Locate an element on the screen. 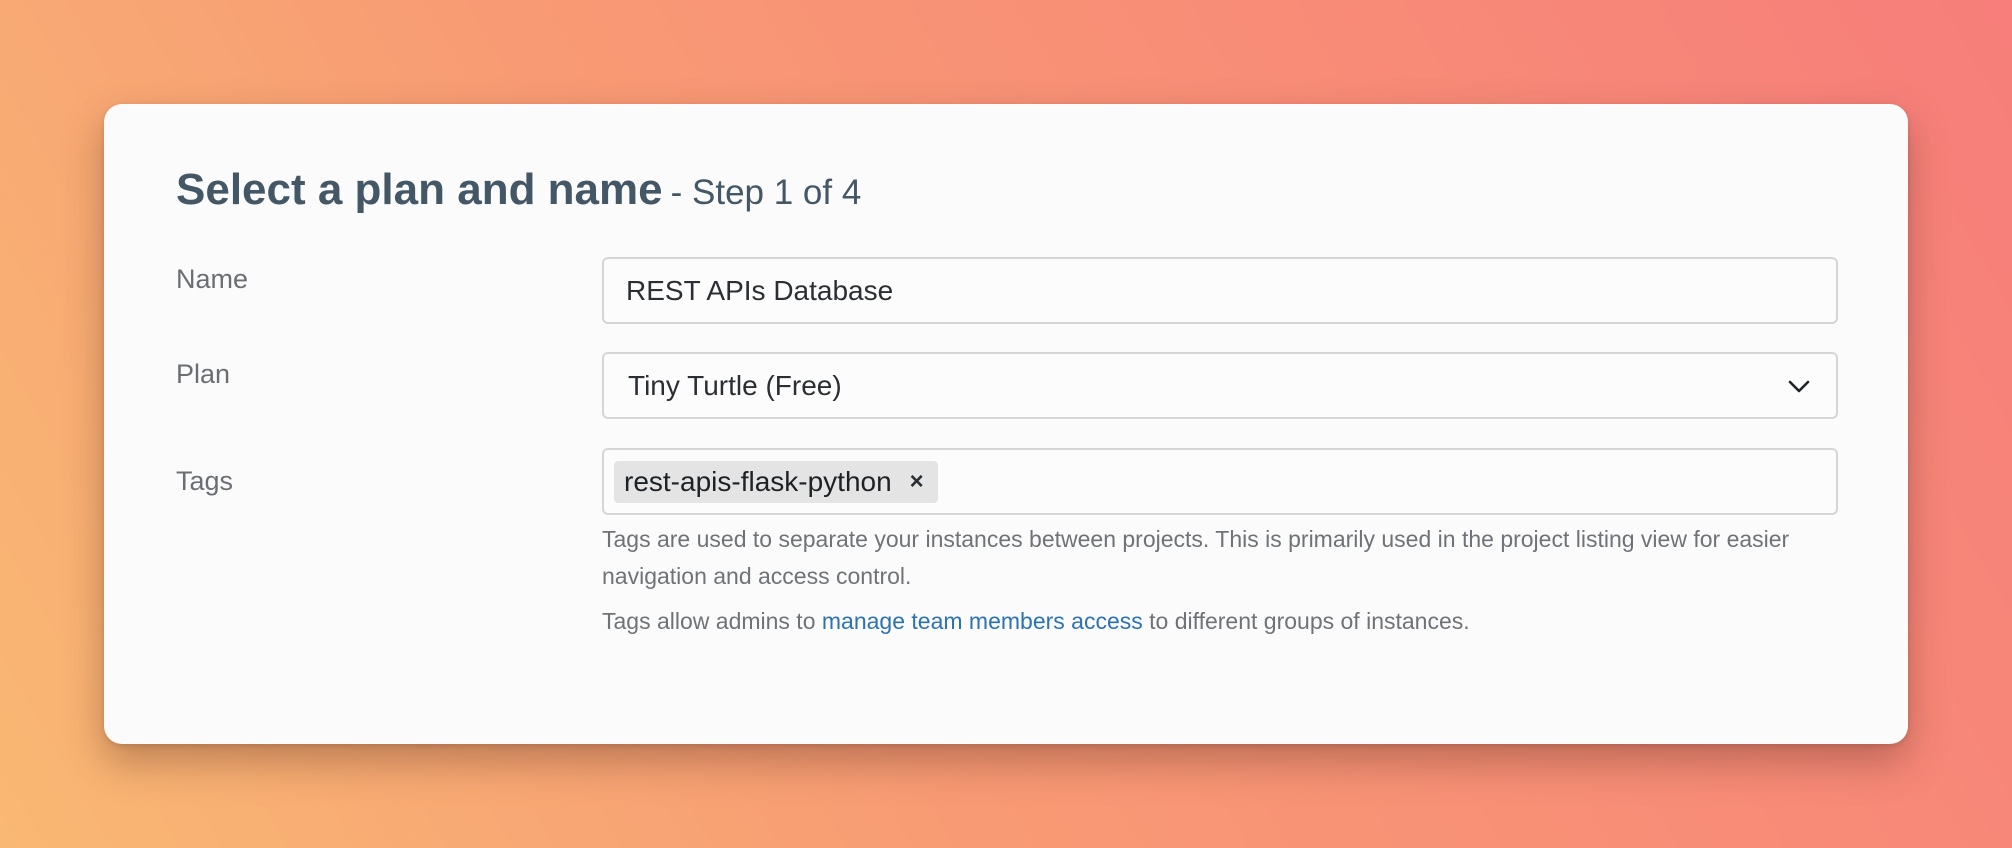  tag-chip: rest-apis-flask-python × is located at coordinates (776, 481).